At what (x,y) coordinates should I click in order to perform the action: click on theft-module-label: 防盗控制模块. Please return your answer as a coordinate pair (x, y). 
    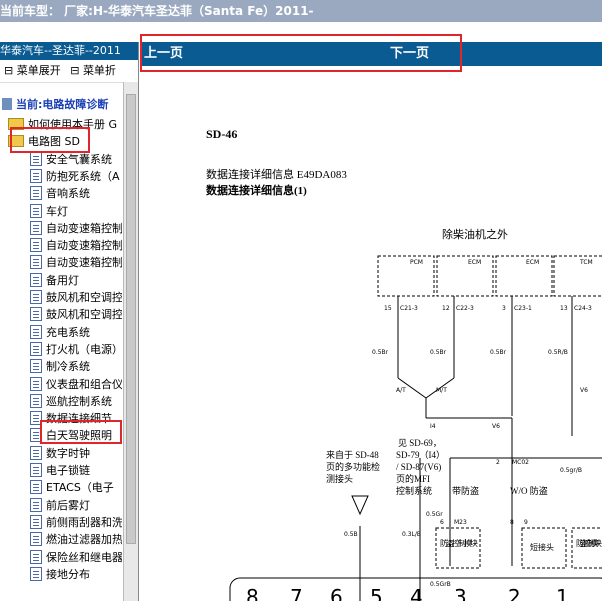
    Looking at the image, I should click on (459, 543).